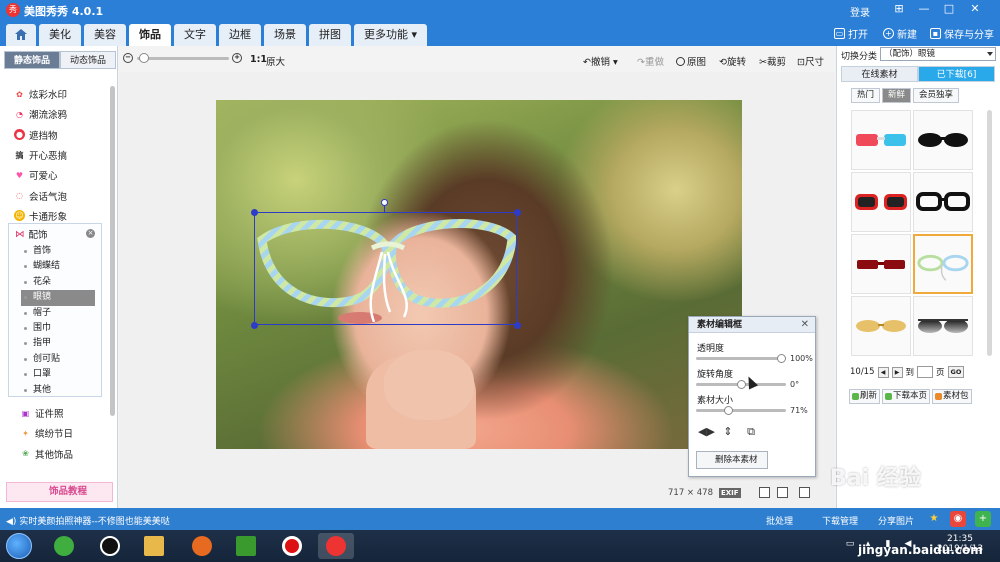 The image size is (1000, 562). What do you see at coordinates (782, 492) in the screenshot?
I see `fit-view-icon` at bounding box center [782, 492].